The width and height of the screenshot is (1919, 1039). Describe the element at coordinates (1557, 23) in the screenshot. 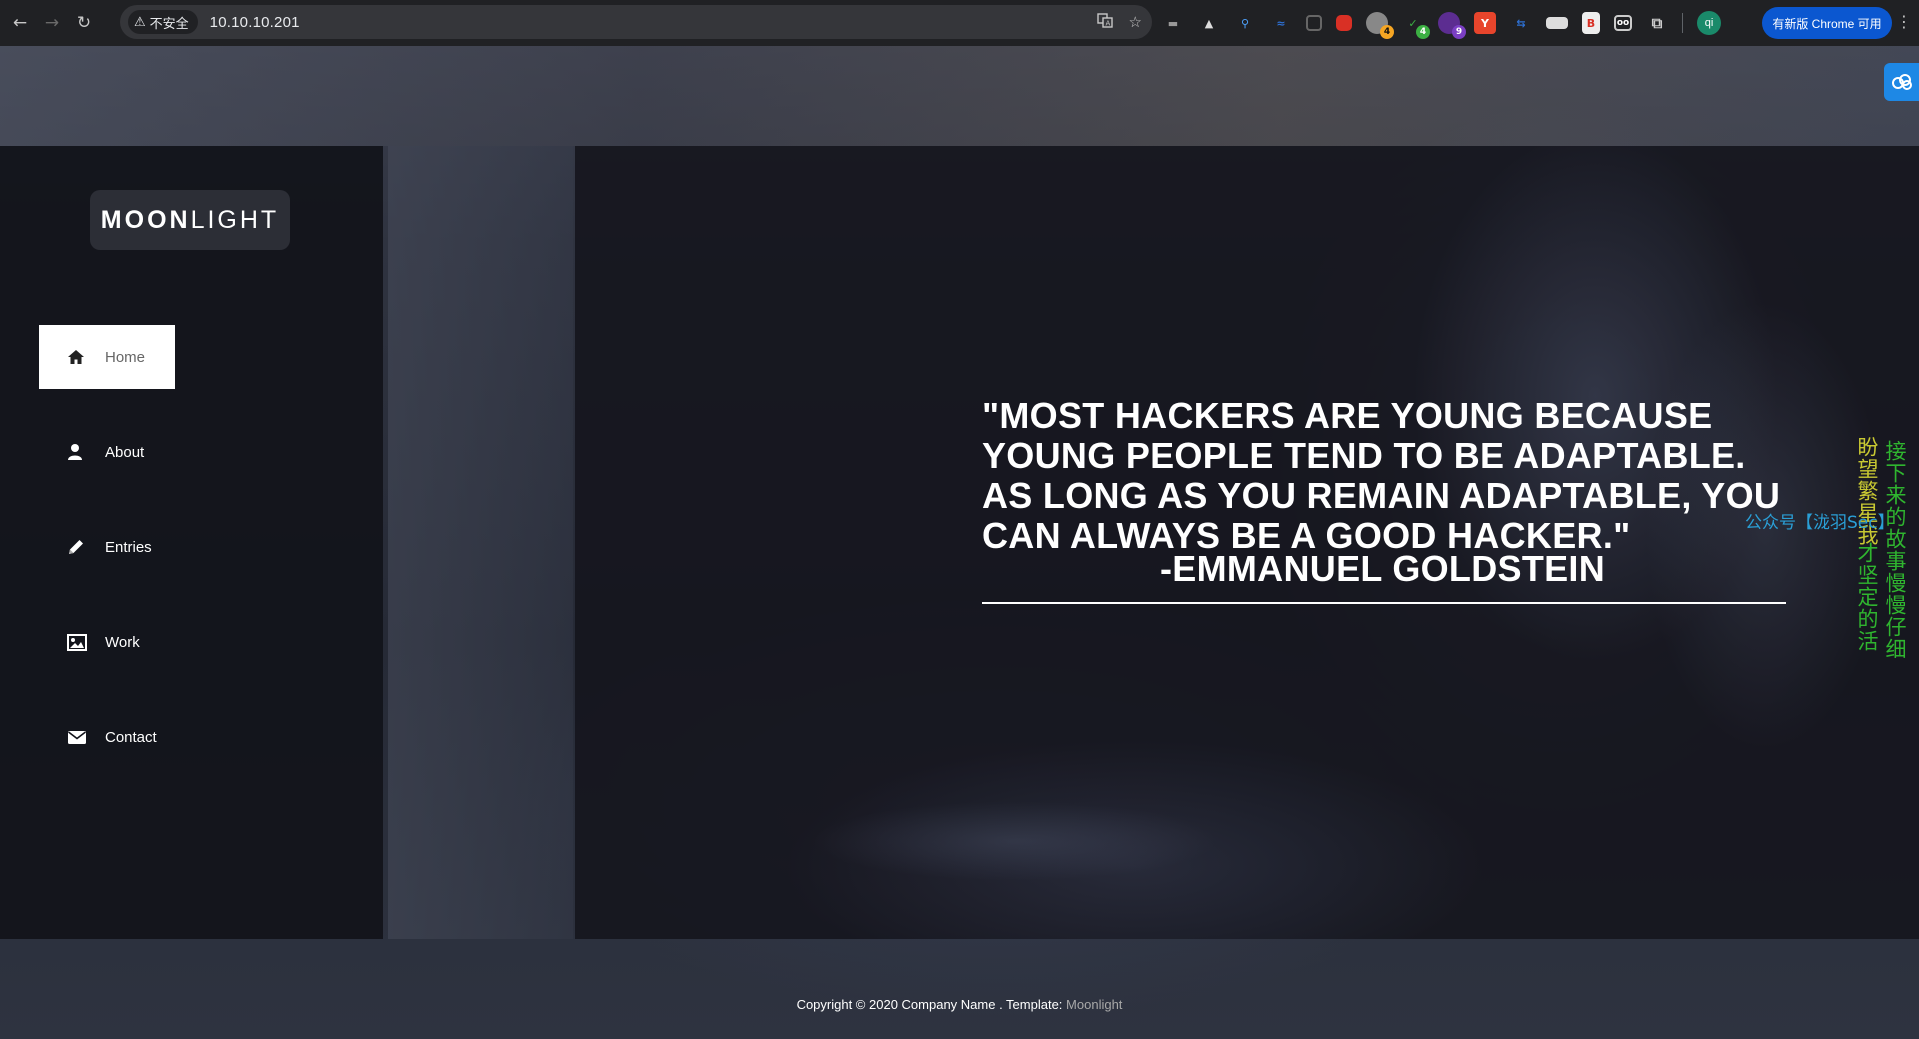

I see `window-extension-icon` at that location.